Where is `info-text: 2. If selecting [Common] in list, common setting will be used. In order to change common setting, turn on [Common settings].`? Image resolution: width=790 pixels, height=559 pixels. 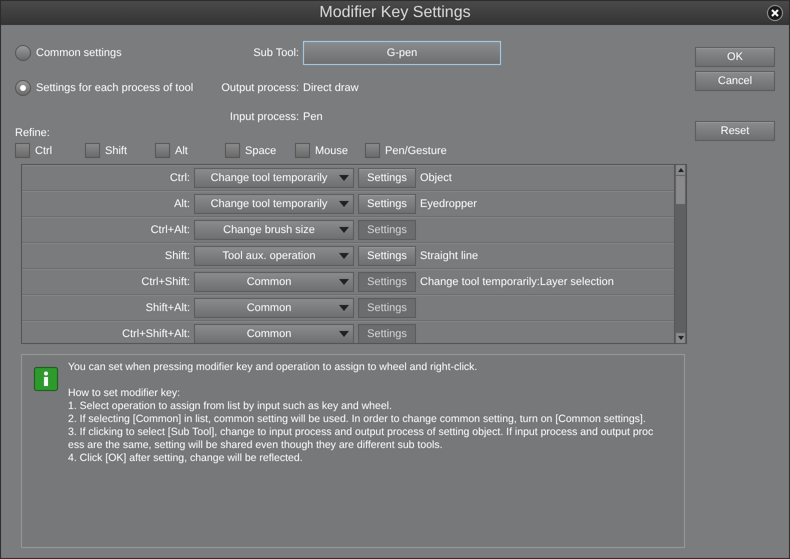 info-text: 2. If selecting [Common] in list, common setting will be used. In order to change common setting, turn on [Common settings]. is located at coordinates (357, 419).